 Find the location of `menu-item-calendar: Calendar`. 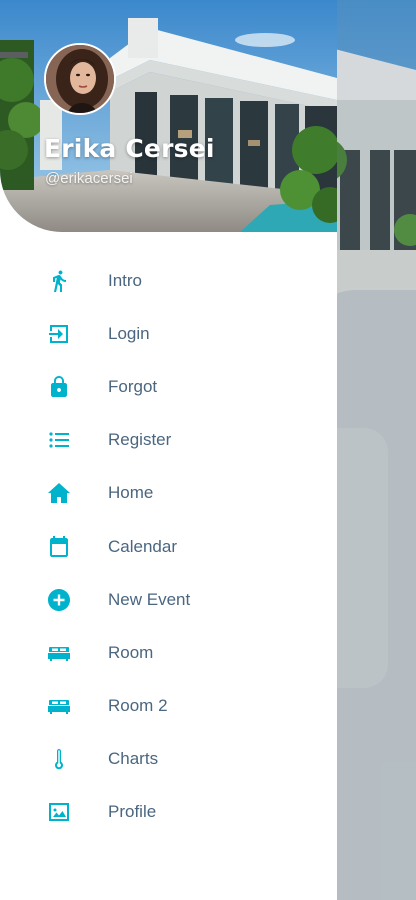

menu-item-calendar: Calendar is located at coordinates (168, 546).